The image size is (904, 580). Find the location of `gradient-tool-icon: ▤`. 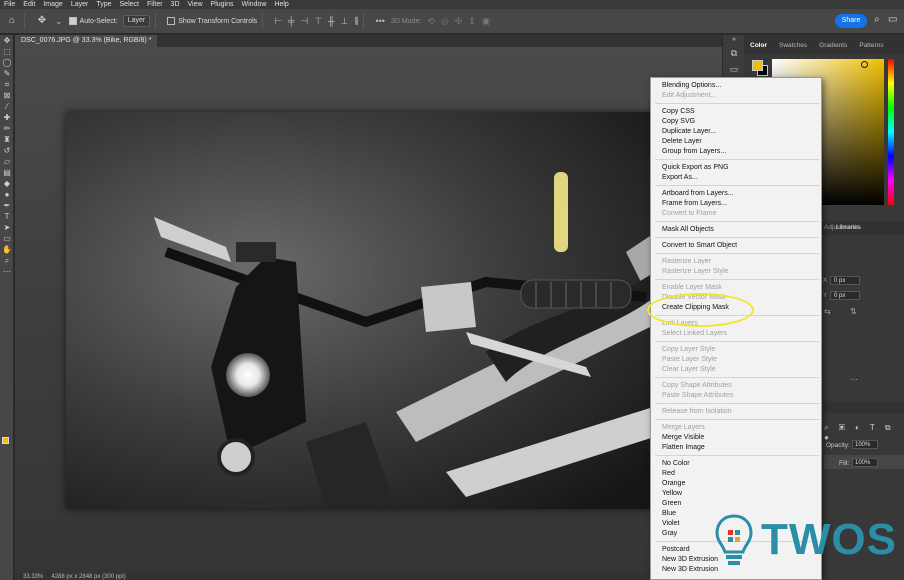

gradient-tool-icon: ▤ is located at coordinates (7, 172).